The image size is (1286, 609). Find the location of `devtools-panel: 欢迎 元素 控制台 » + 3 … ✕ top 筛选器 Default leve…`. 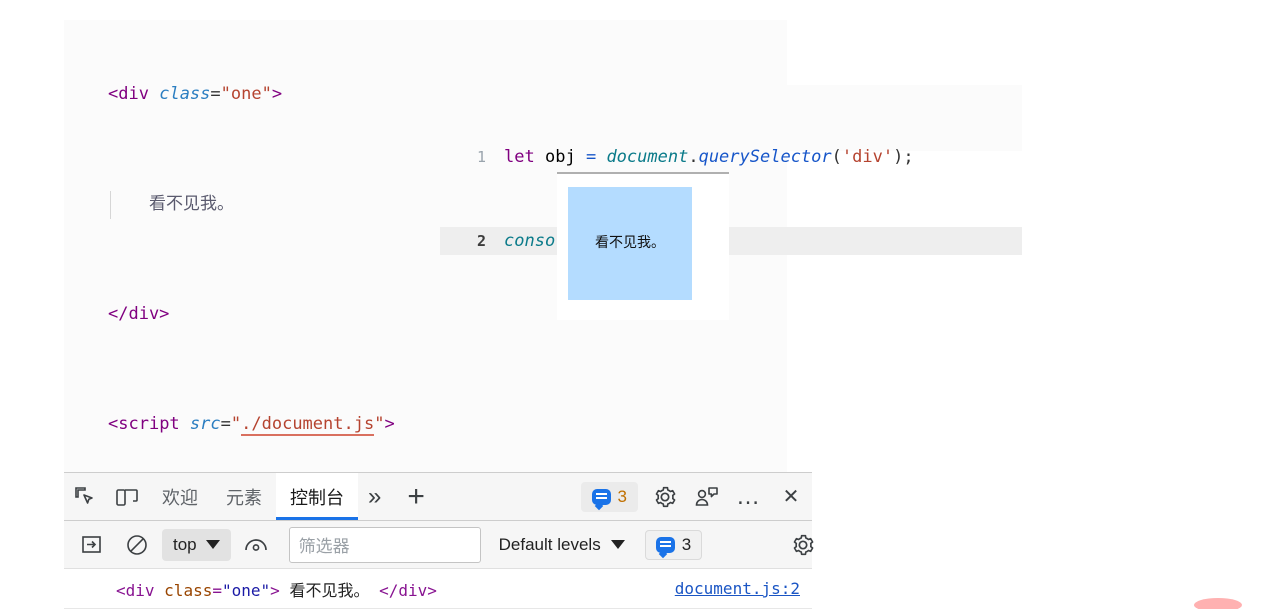

devtools-panel: 欢迎 元素 控制台 » + 3 … ✕ top 筛选器 Default leve… is located at coordinates (439, 540).